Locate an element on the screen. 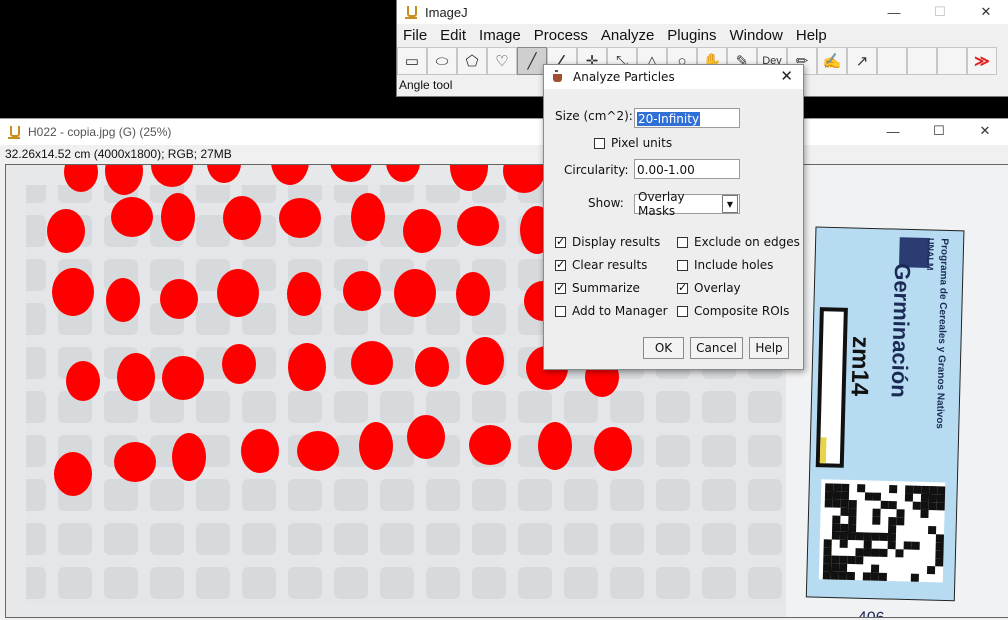 This screenshot has height=620, width=1008. menu-process: Process is located at coordinates (561, 35).